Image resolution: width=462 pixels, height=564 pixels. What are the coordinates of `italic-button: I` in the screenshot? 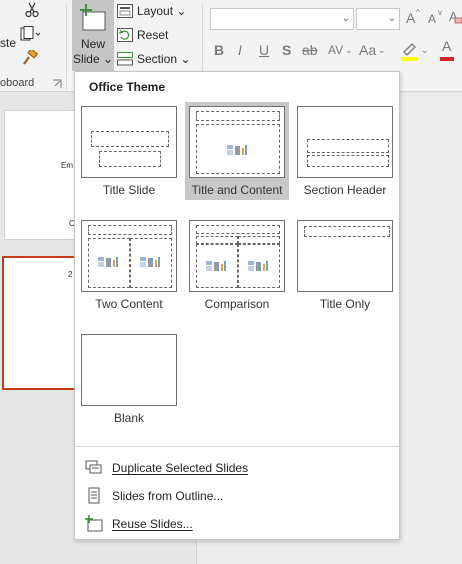 It's located at (240, 50).